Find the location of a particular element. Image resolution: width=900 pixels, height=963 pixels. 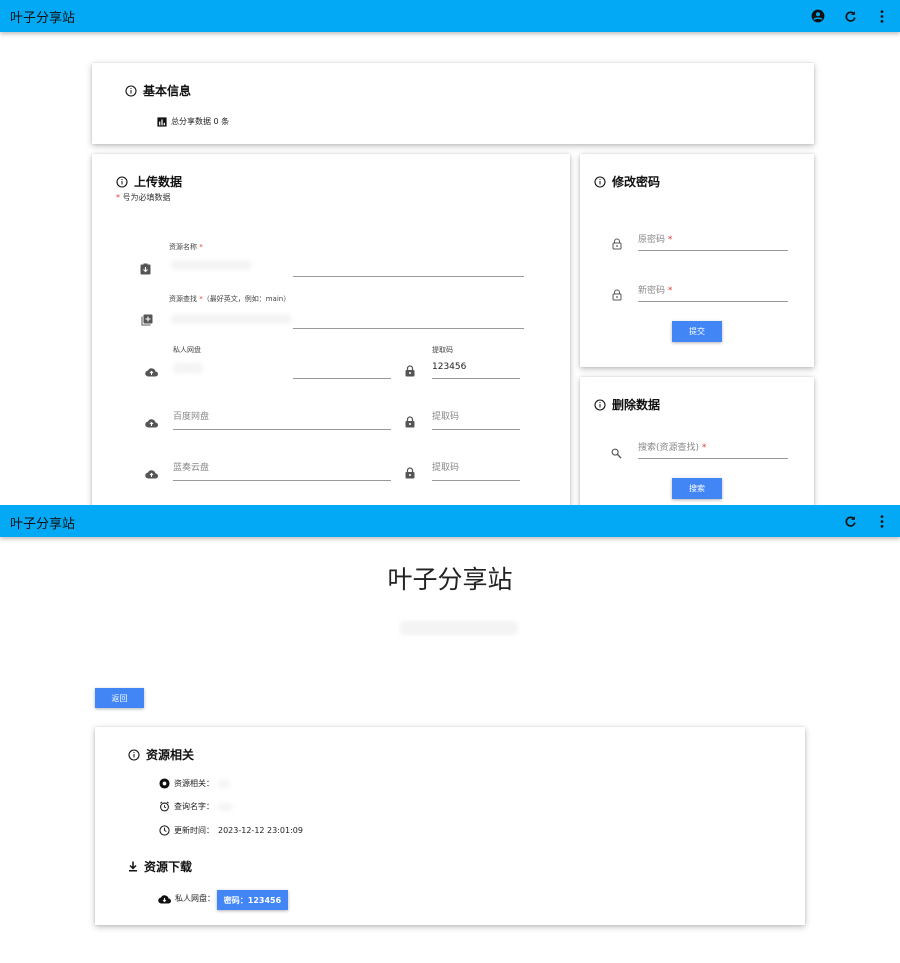

private-download-row: 私人网盘： is located at coordinates (186, 898).